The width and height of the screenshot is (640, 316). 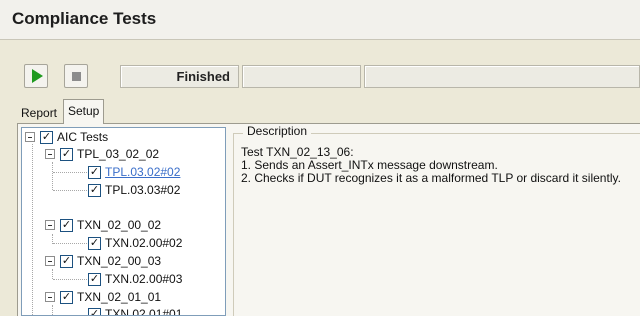 What do you see at coordinates (119, 225) in the screenshot?
I see `tree-item-label: TXN_02_00_02` at bounding box center [119, 225].